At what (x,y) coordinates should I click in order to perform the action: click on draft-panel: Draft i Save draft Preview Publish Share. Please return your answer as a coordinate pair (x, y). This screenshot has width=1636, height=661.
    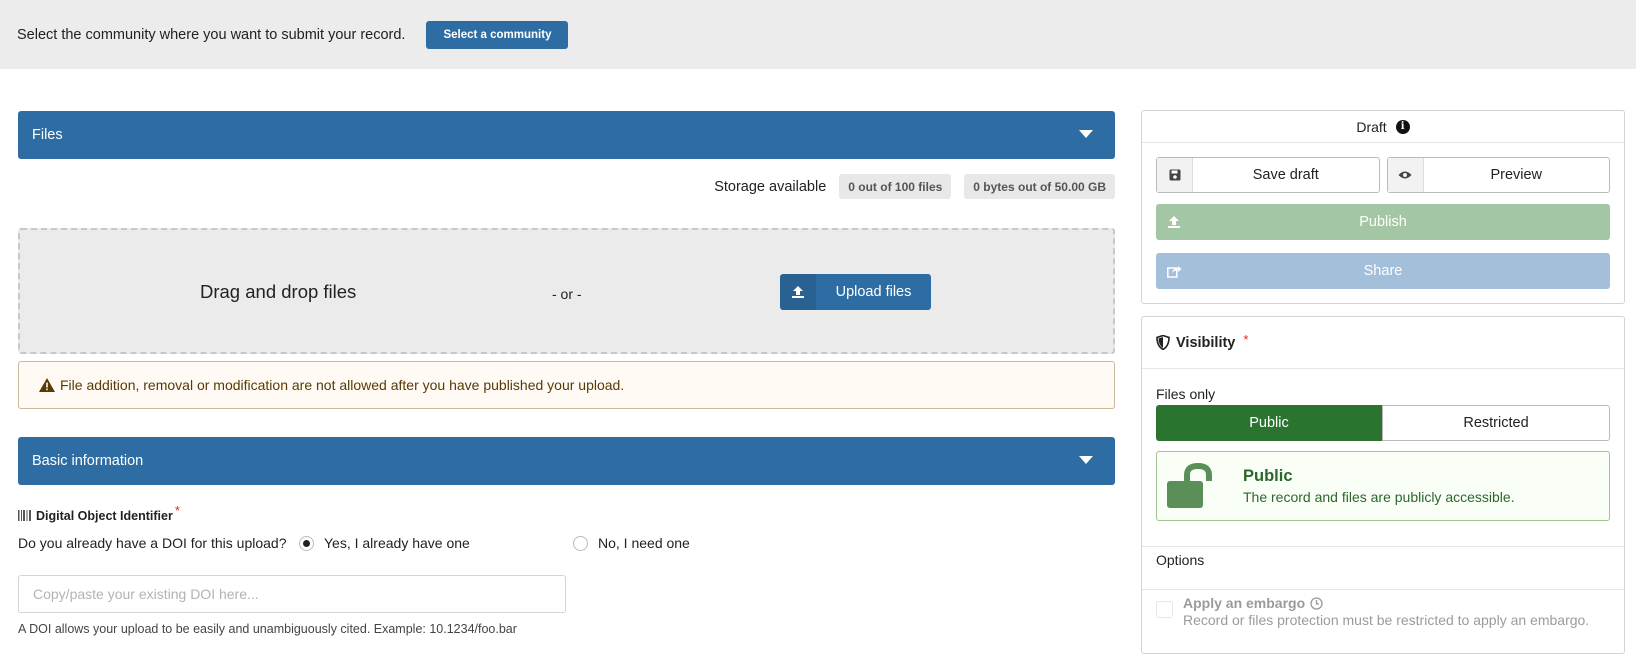
    Looking at the image, I should click on (1383, 207).